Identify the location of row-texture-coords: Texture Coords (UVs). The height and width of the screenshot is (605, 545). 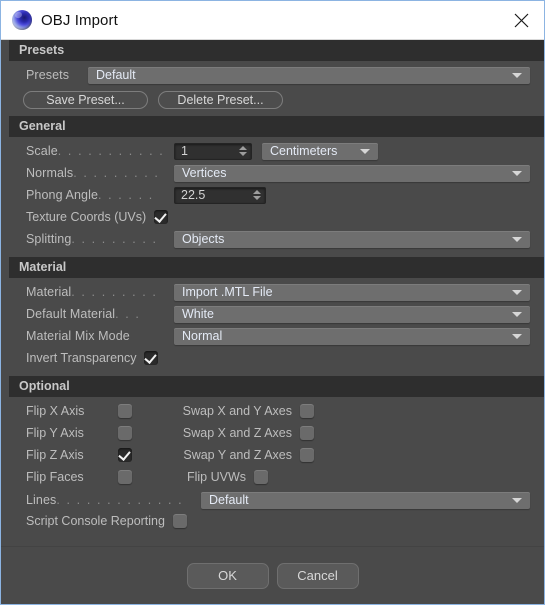
(272, 217).